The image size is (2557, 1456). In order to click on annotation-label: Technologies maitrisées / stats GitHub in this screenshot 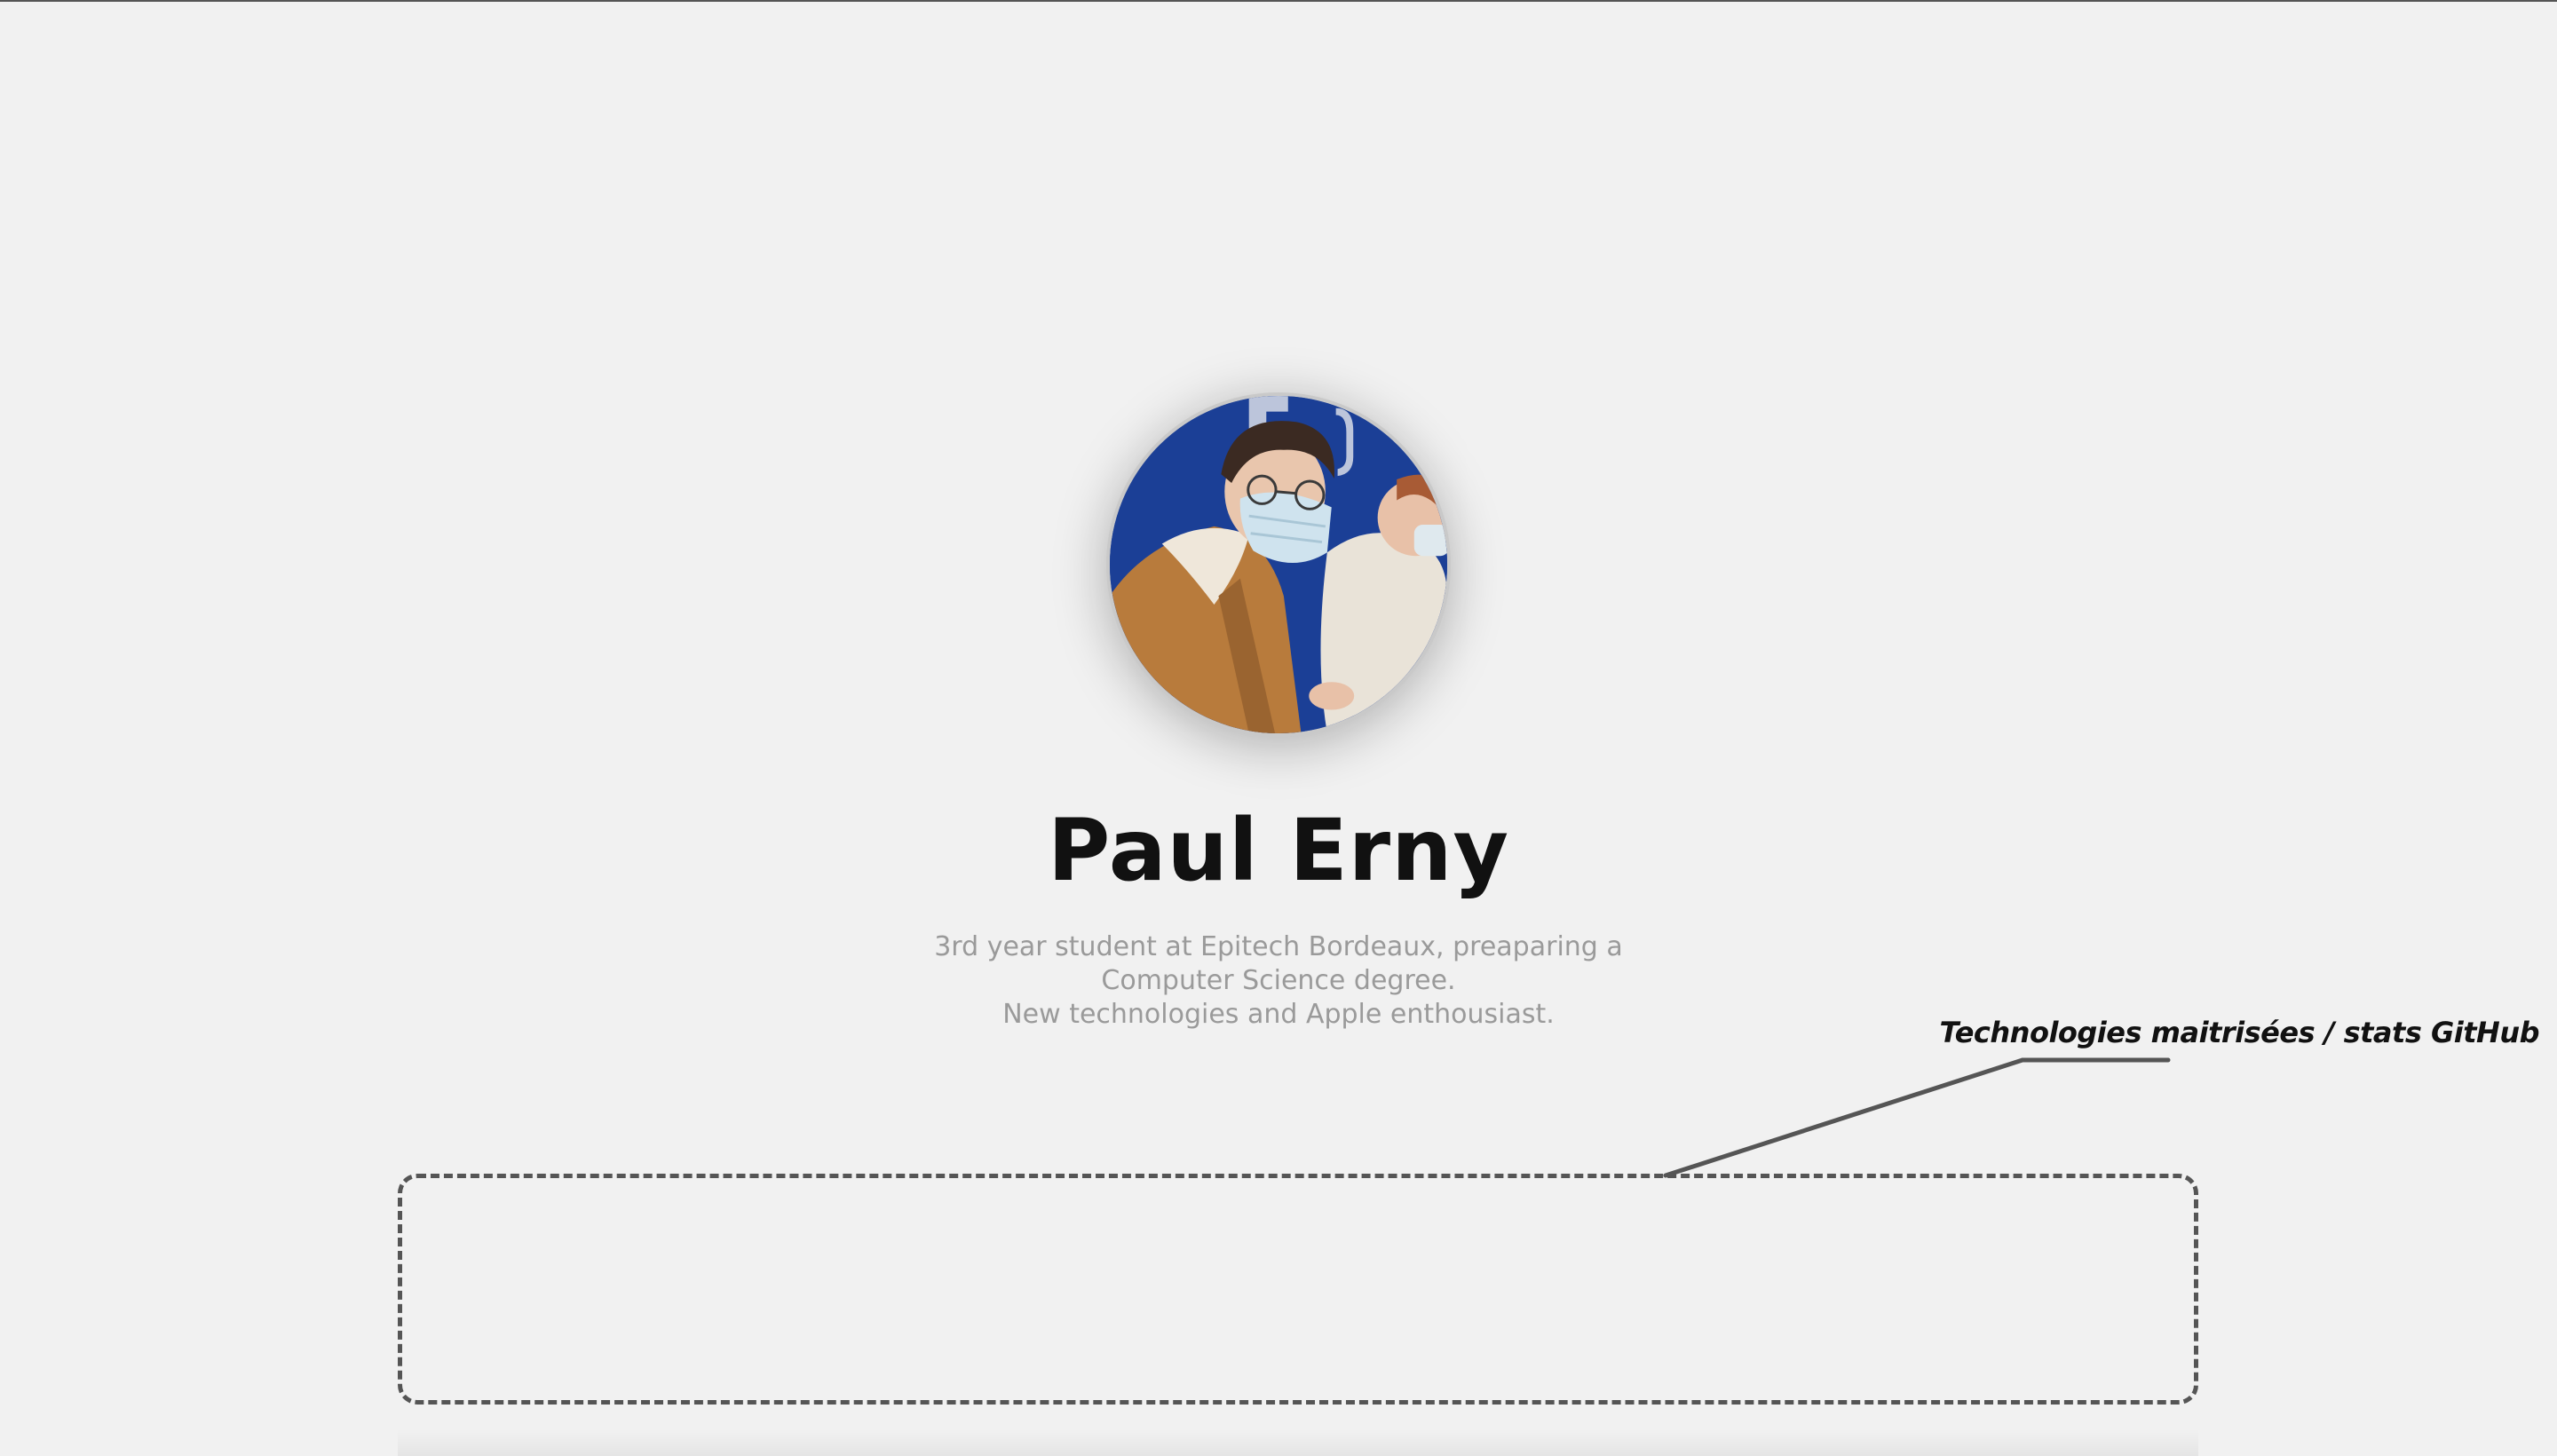, I will do `click(2239, 1032)`.